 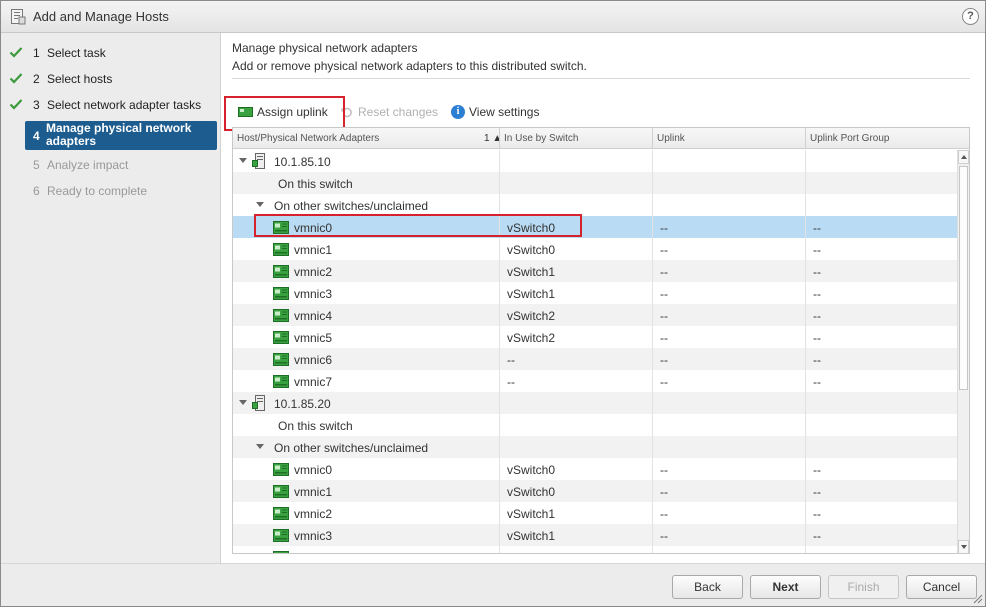 What do you see at coordinates (313, 552) in the screenshot?
I see `adapter-name: vmnic4` at bounding box center [313, 552].